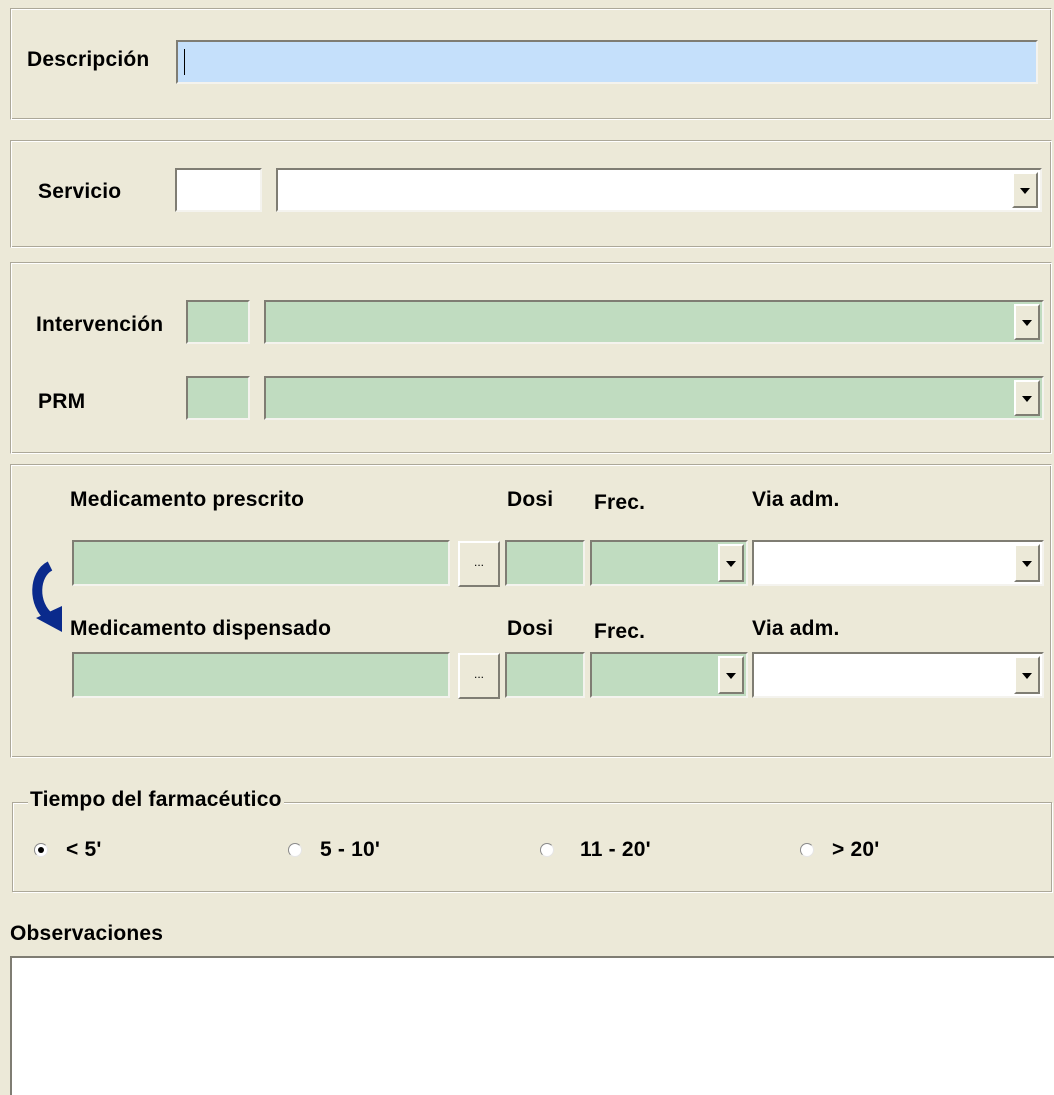  Describe the element at coordinates (796, 499) in the screenshot. I see `prescrito-via-label: Via adm.` at that location.